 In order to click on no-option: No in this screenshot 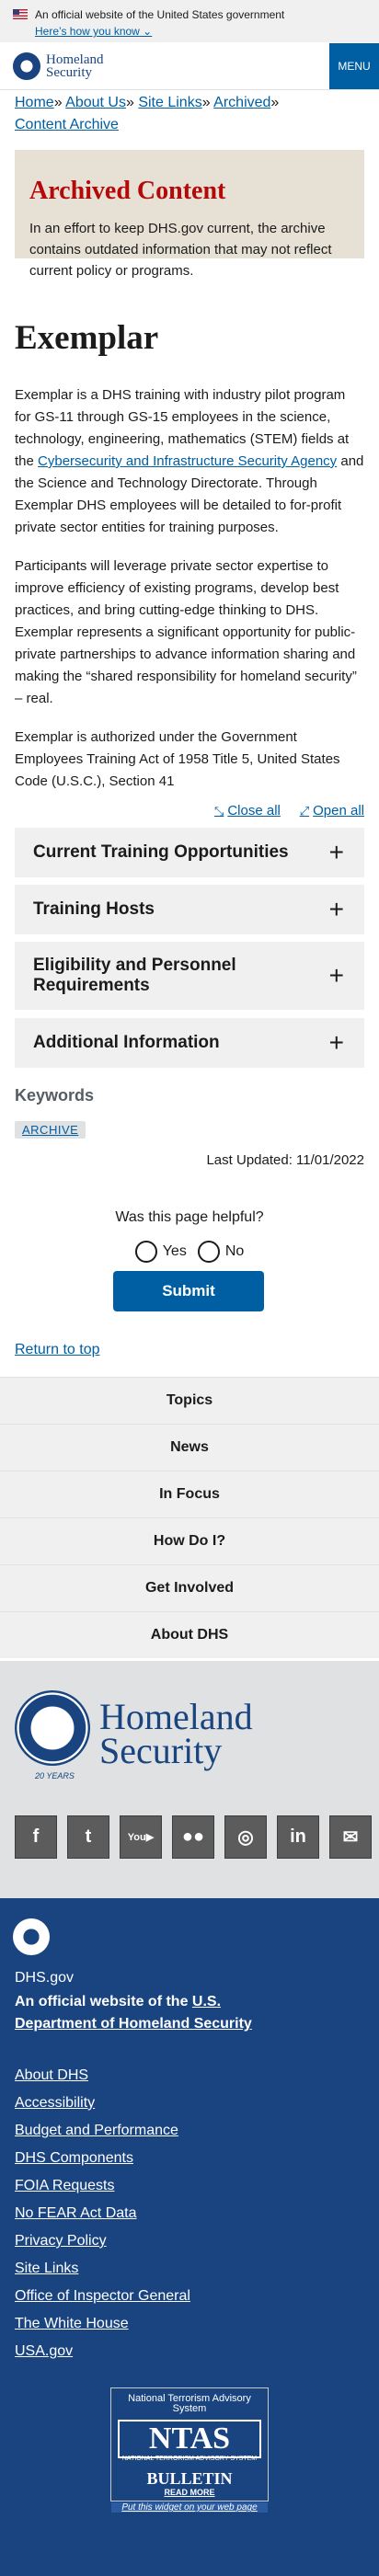, I will do `click(220, 1252)`.